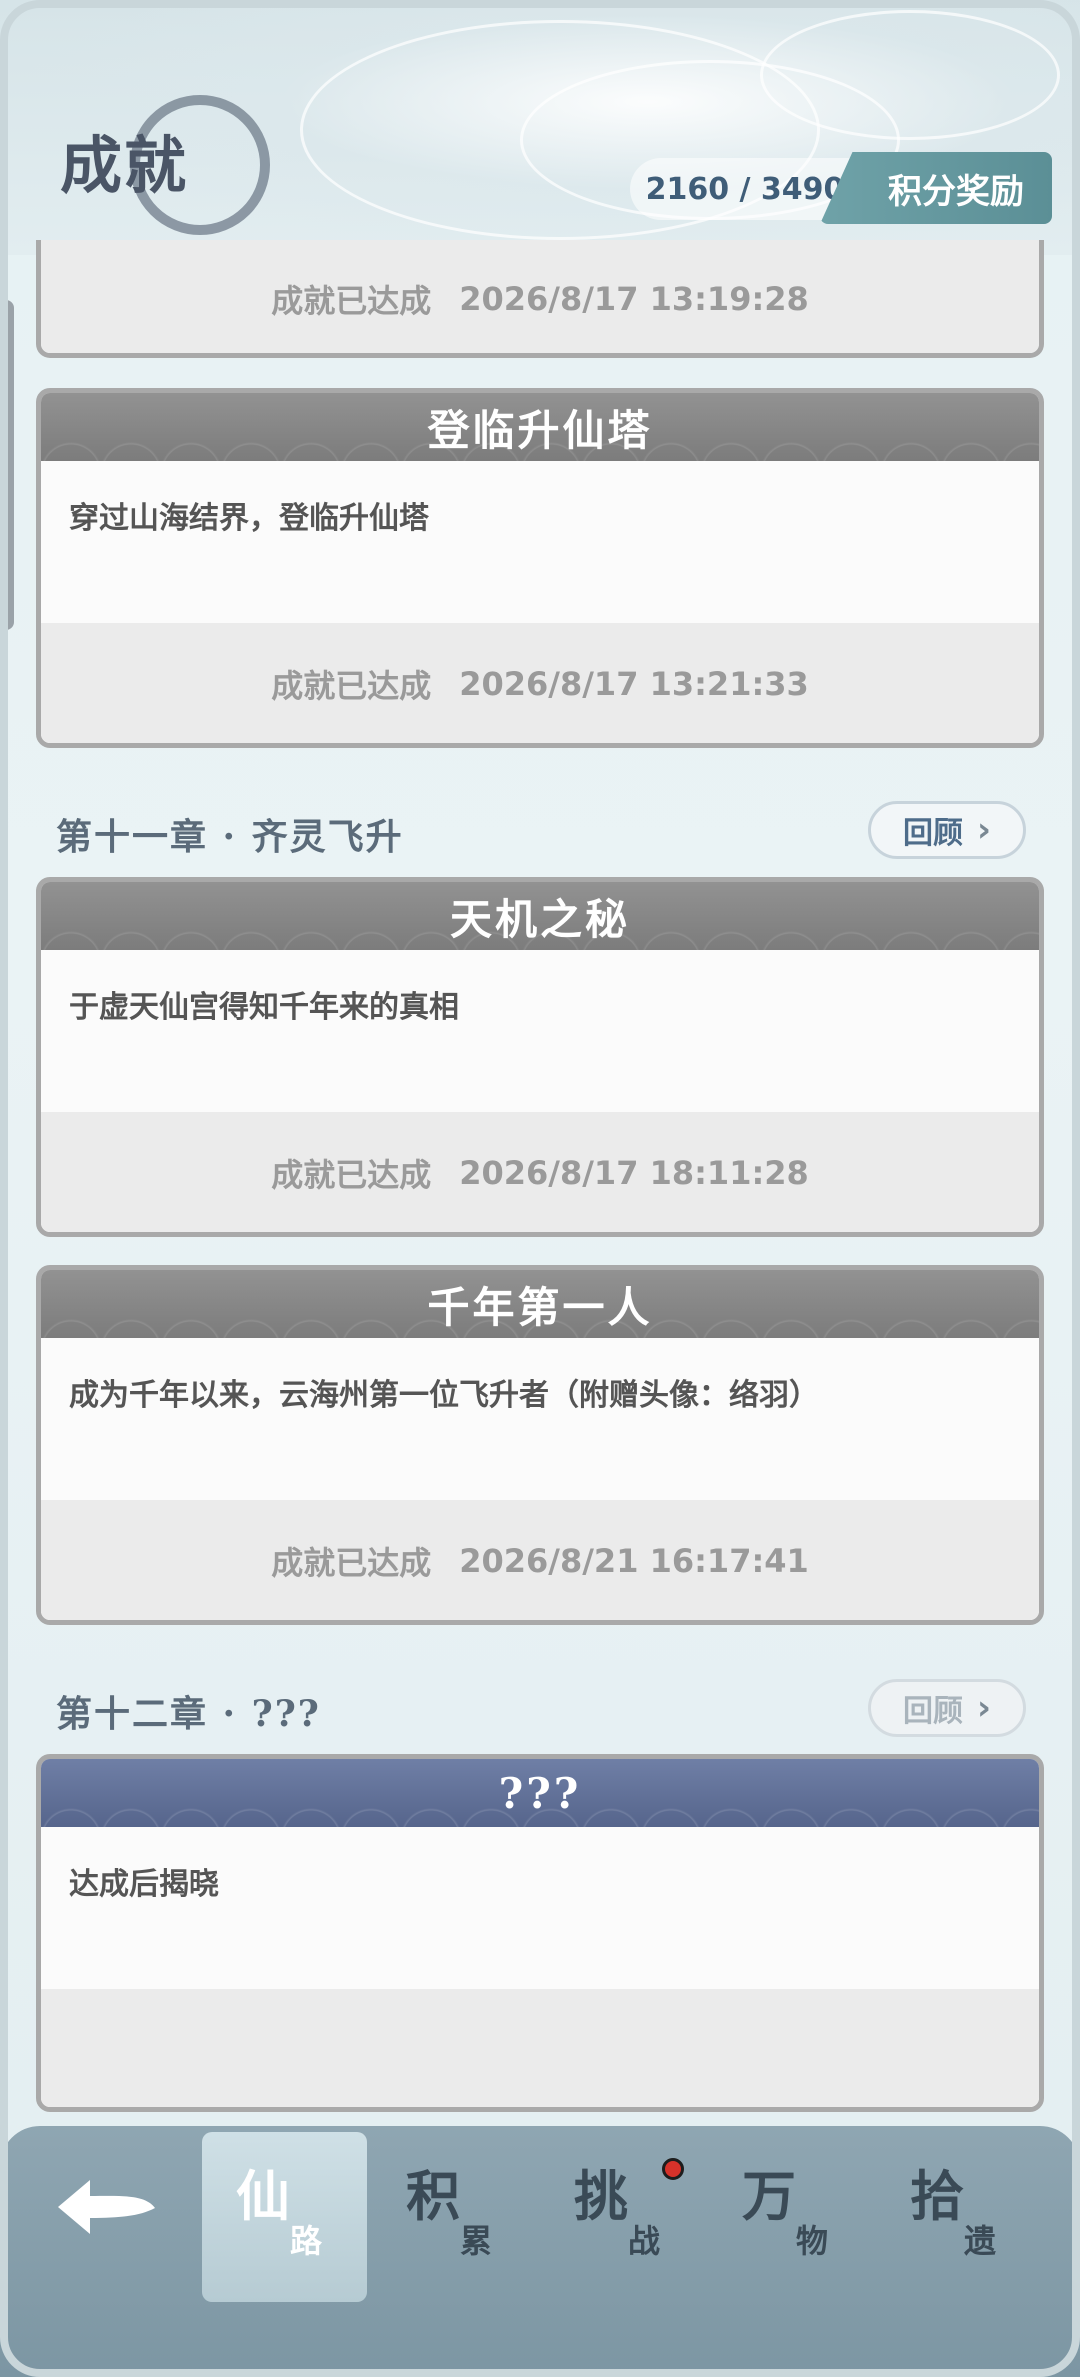 The width and height of the screenshot is (1080, 2377). I want to click on side-drawer-handle, so click(7, 465).